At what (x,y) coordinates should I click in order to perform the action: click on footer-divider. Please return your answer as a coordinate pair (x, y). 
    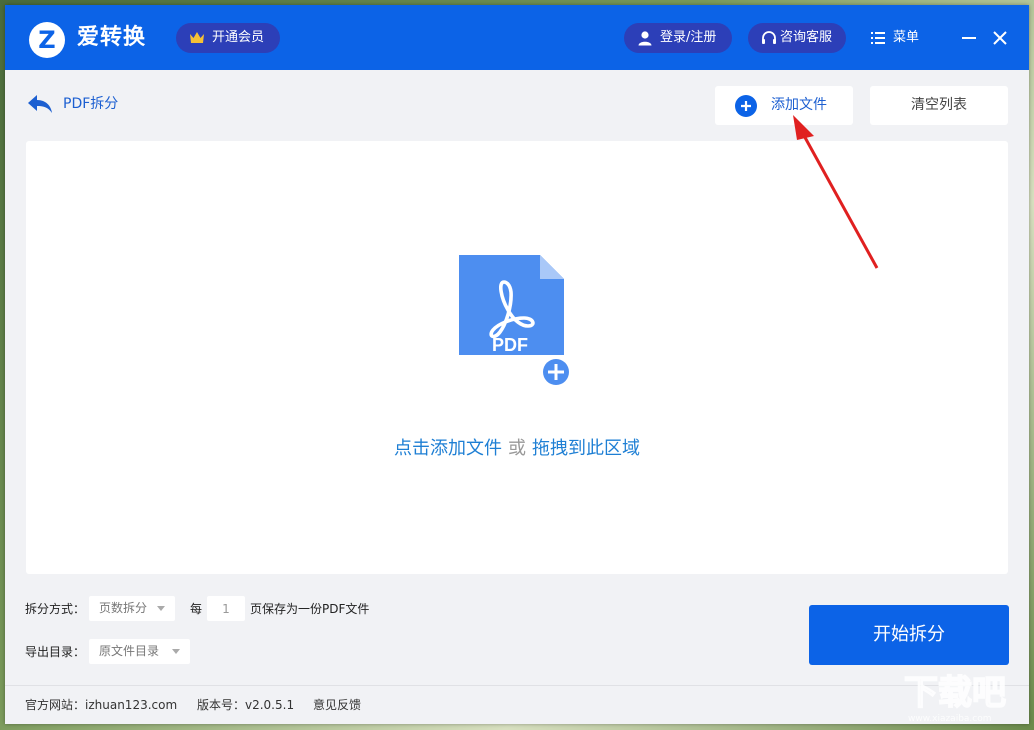
    Looking at the image, I should click on (517, 685).